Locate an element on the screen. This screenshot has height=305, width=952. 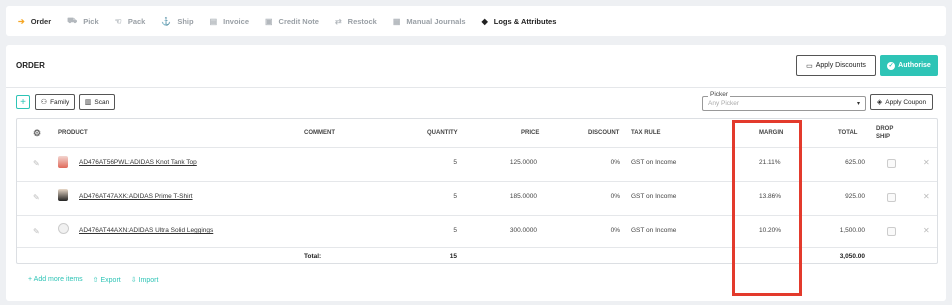
import-link: ⇩ Import is located at coordinates (145, 280).